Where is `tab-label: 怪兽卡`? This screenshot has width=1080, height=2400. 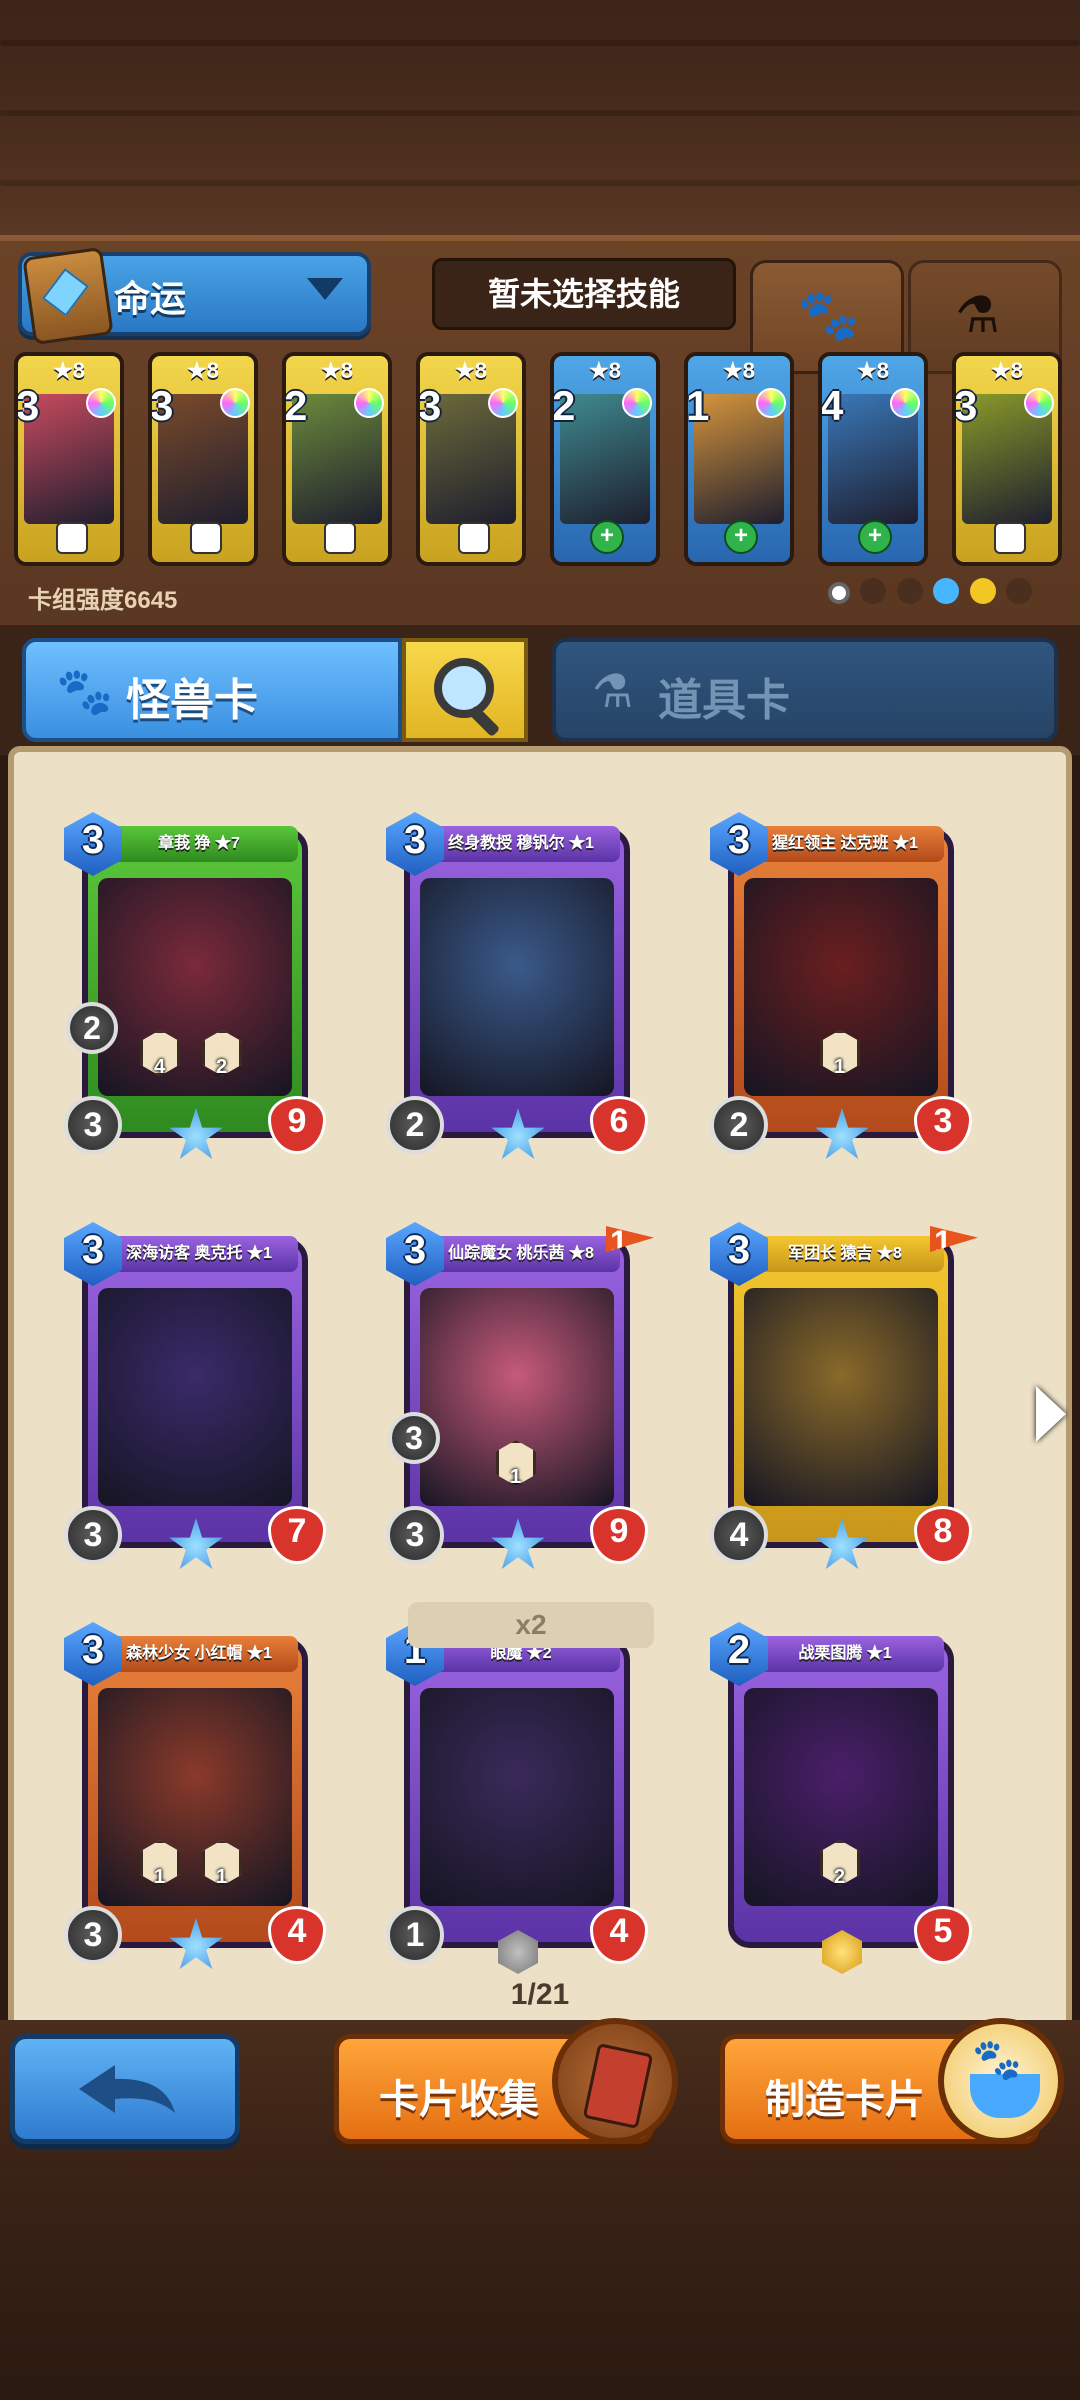 tab-label: 怪兽卡 is located at coordinates (192, 700).